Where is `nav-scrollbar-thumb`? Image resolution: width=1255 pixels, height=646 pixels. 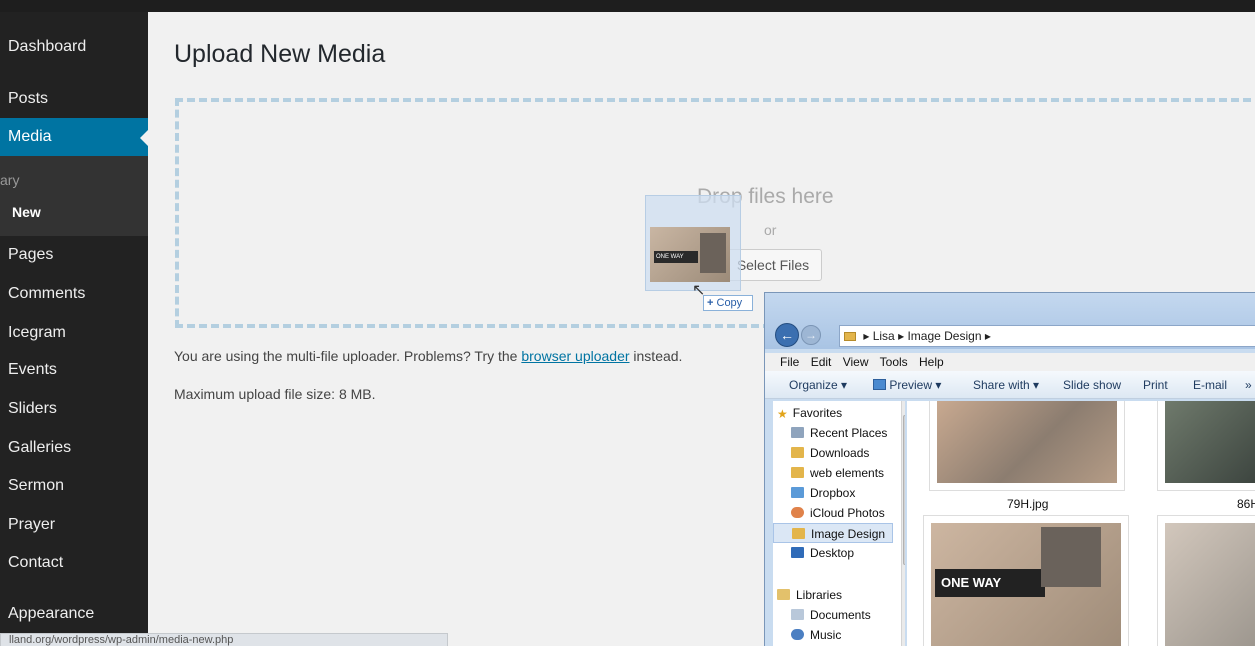 nav-scrollbar-thumb is located at coordinates (904, 490).